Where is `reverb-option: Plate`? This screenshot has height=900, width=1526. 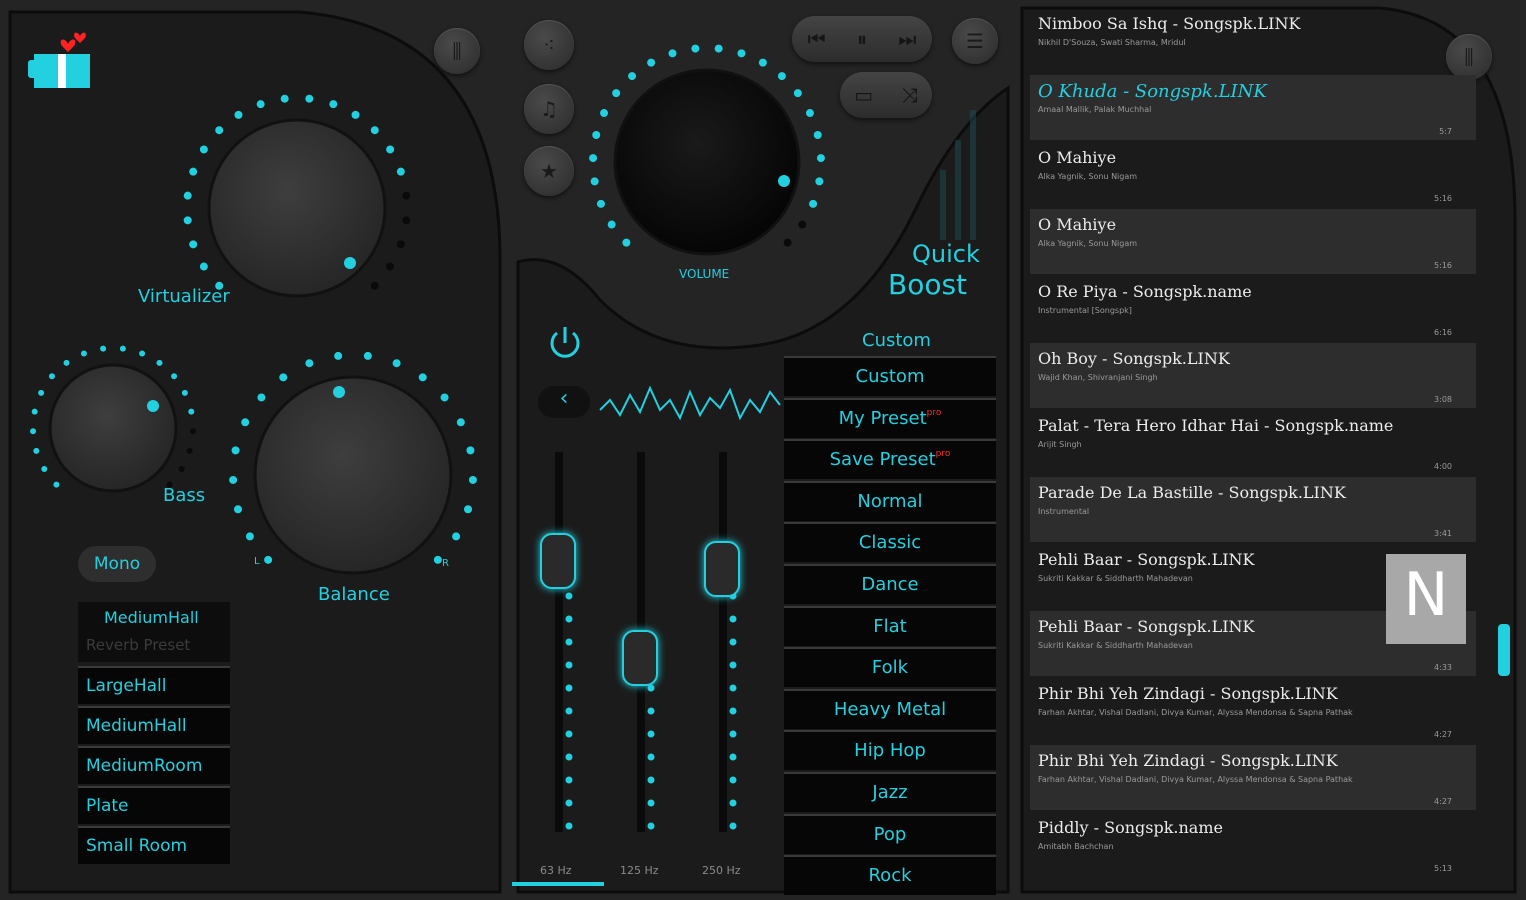
reverb-option: Plate is located at coordinates (154, 805).